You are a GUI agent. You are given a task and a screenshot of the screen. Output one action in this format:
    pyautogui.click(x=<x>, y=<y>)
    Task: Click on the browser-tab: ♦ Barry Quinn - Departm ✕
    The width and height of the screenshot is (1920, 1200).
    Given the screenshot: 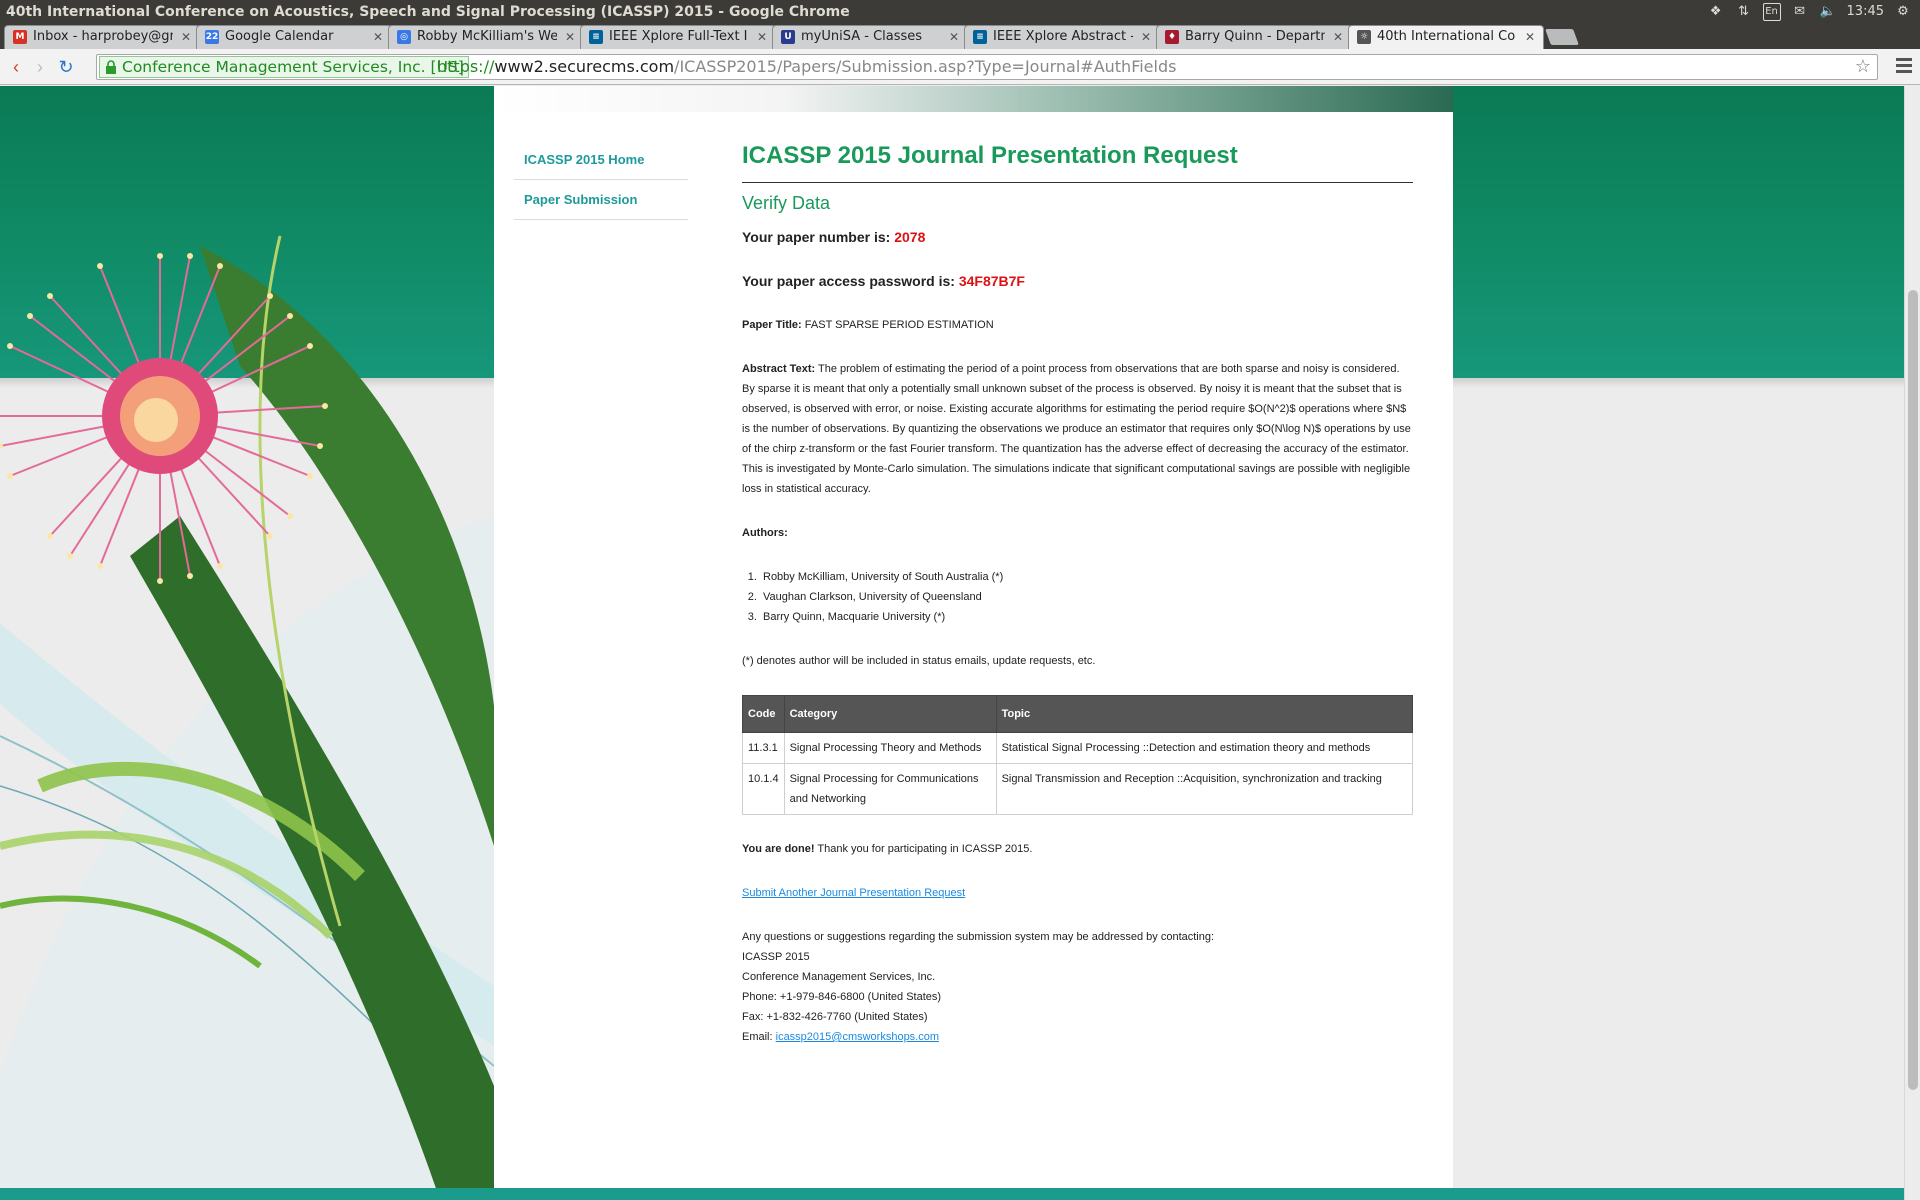 What is the action you would take?
    pyautogui.click(x=1254, y=37)
    